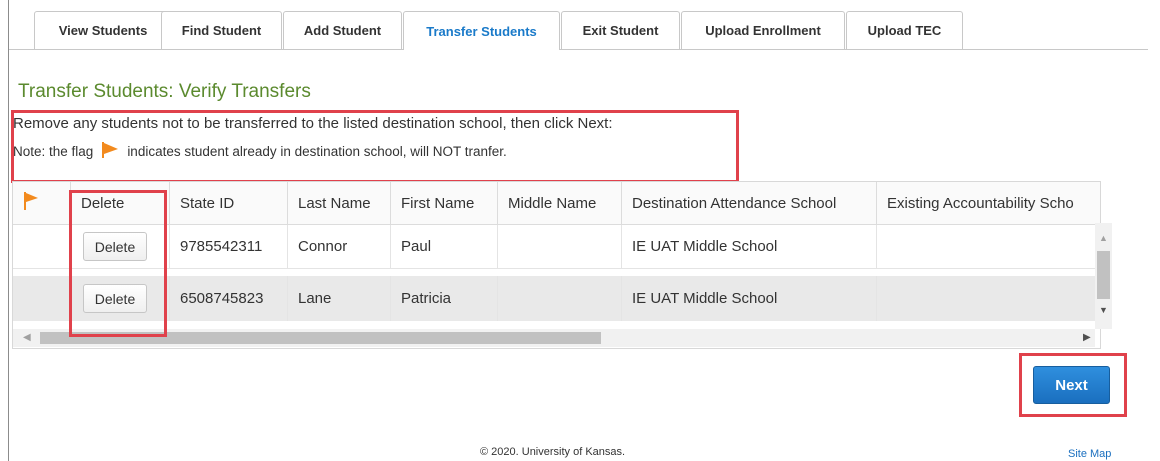  Describe the element at coordinates (553, 452) in the screenshot. I see `footer-copyright: © 2020. University of Kansas.` at that location.